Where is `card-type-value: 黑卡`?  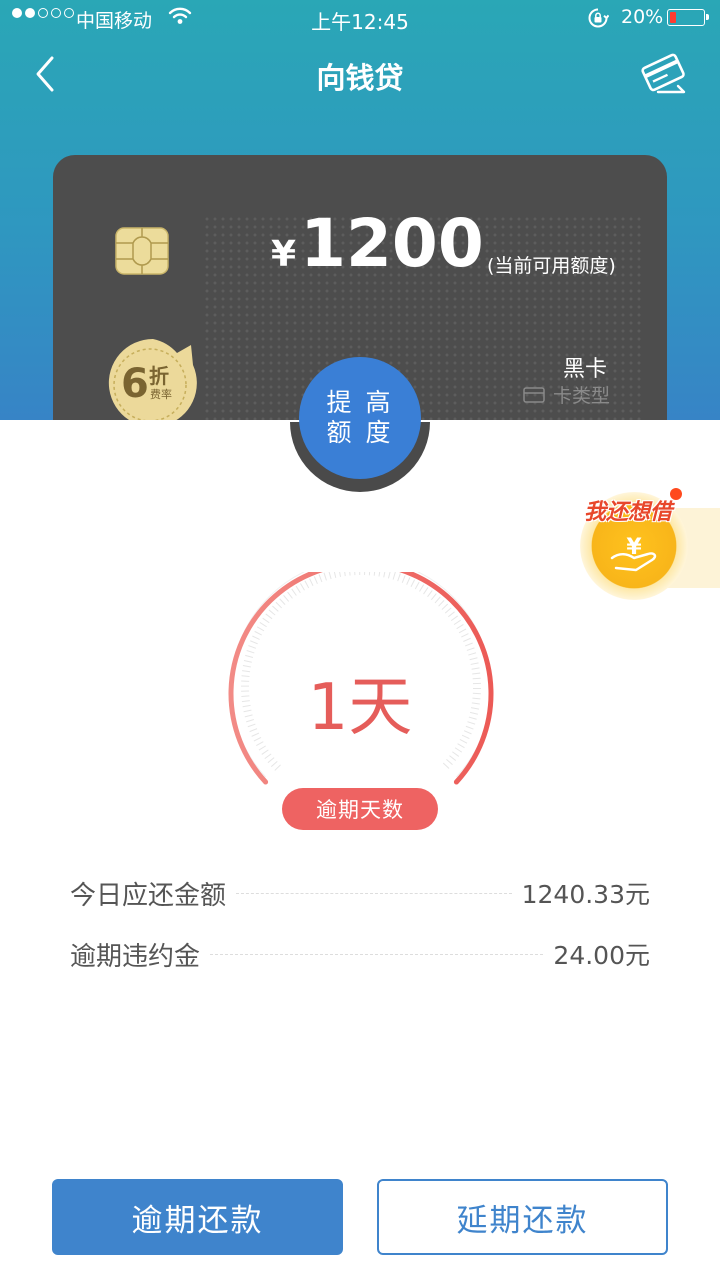
card-type-value: 黑卡 is located at coordinates (584, 369).